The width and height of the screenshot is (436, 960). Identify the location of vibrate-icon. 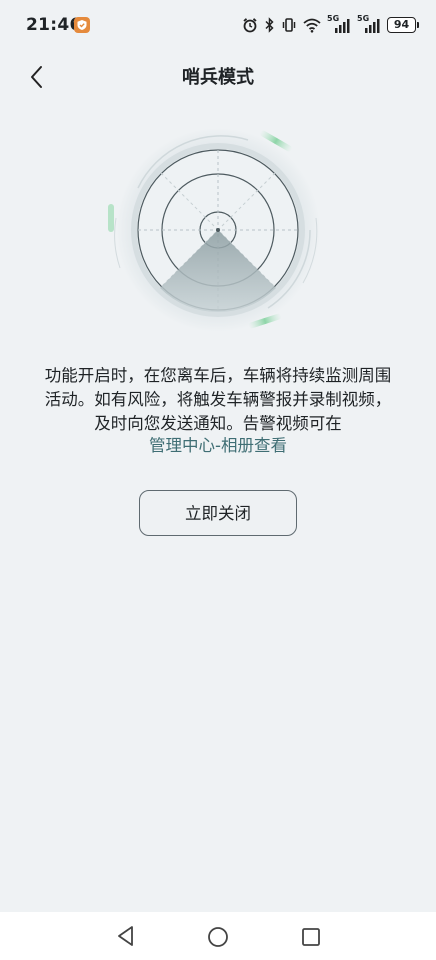
(289, 25).